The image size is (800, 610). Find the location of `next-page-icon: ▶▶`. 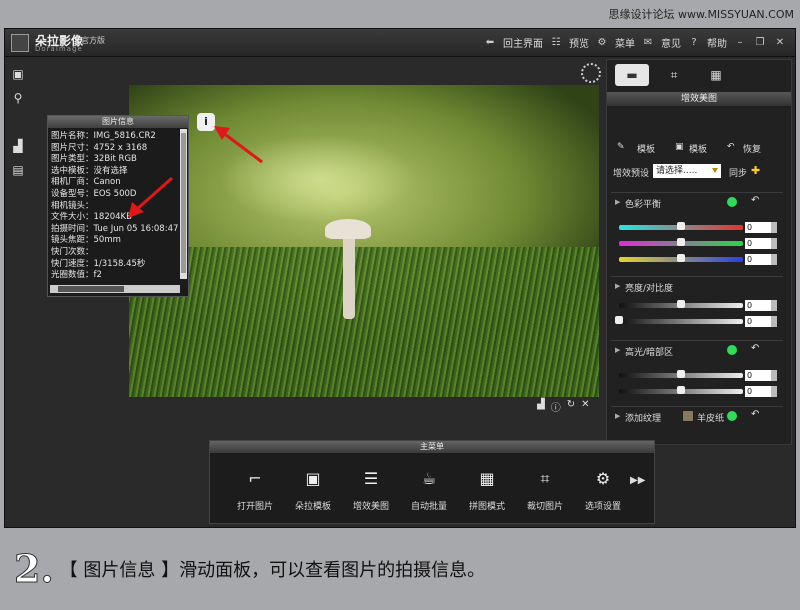

next-page-icon: ▶▶ is located at coordinates (637, 480).